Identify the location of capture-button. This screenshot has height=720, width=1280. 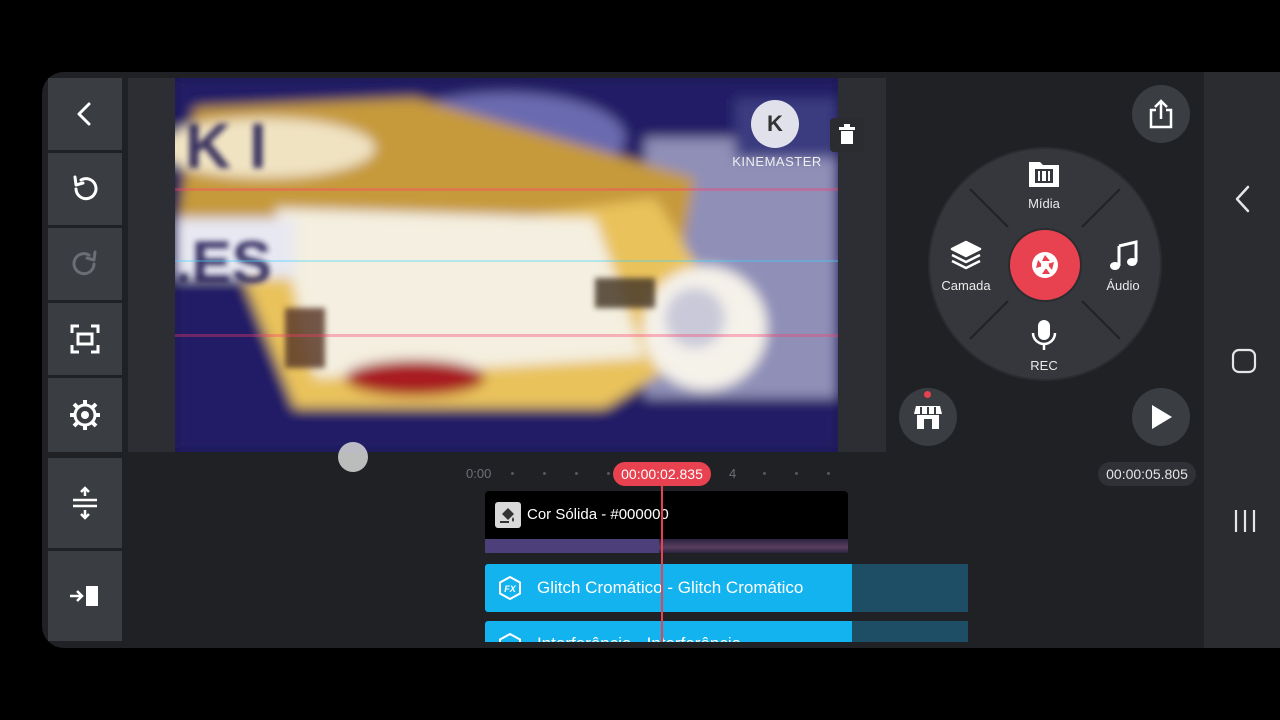
(1045, 265).